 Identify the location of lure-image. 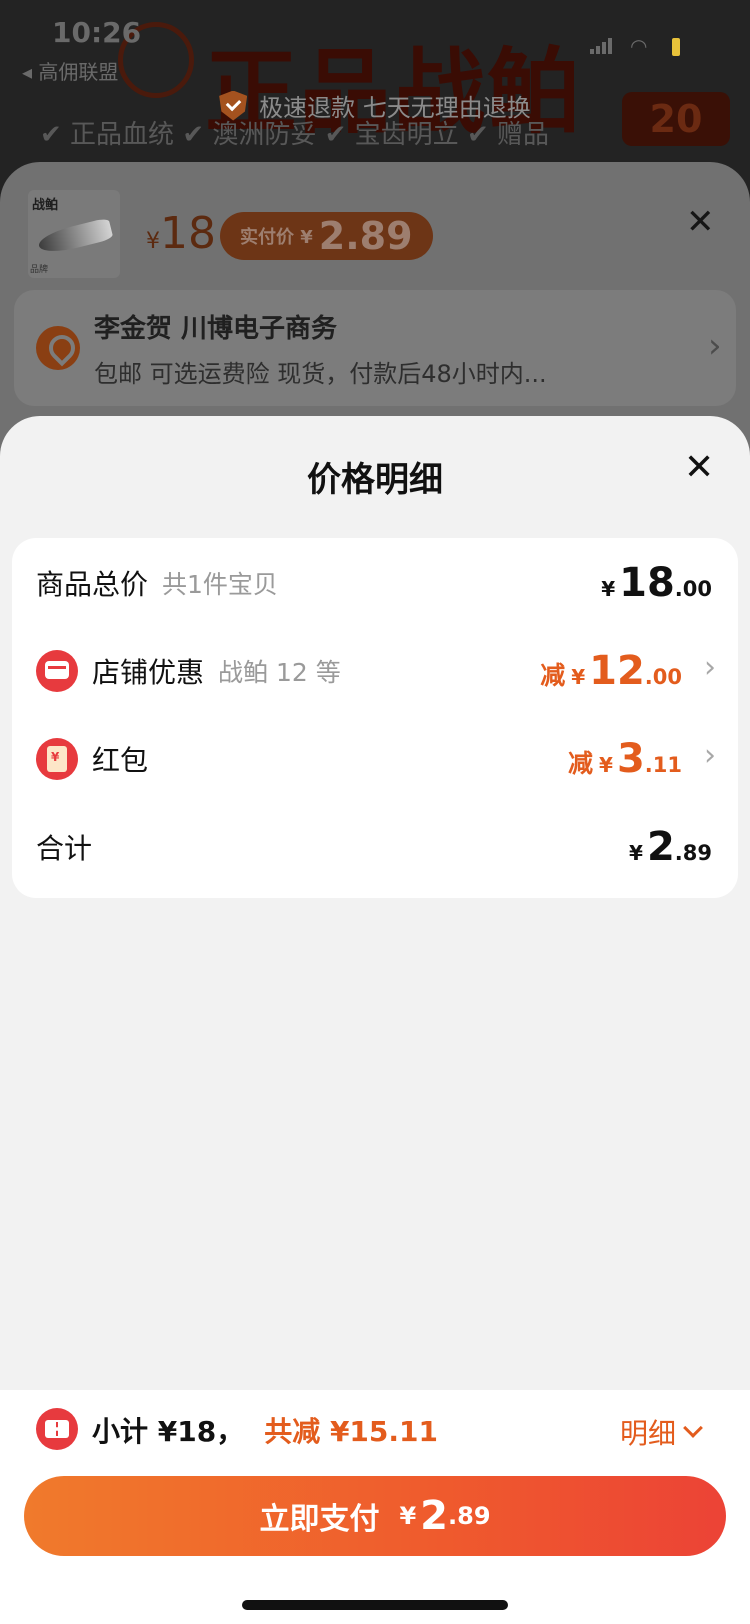
(75, 237).